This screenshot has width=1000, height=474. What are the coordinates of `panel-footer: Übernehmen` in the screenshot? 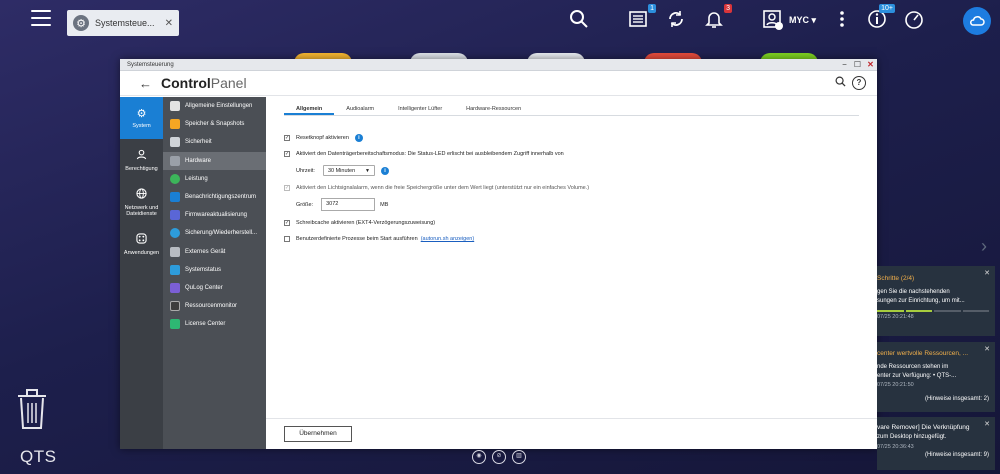 It's located at (571, 433).